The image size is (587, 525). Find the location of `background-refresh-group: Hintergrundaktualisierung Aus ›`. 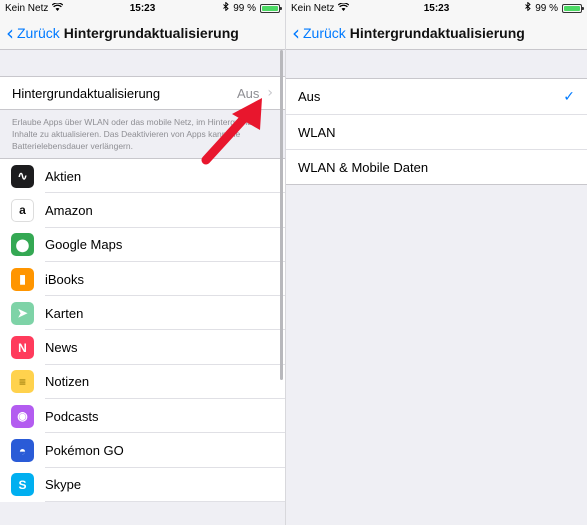

background-refresh-group: Hintergrundaktualisierung Aus › is located at coordinates (142, 93).